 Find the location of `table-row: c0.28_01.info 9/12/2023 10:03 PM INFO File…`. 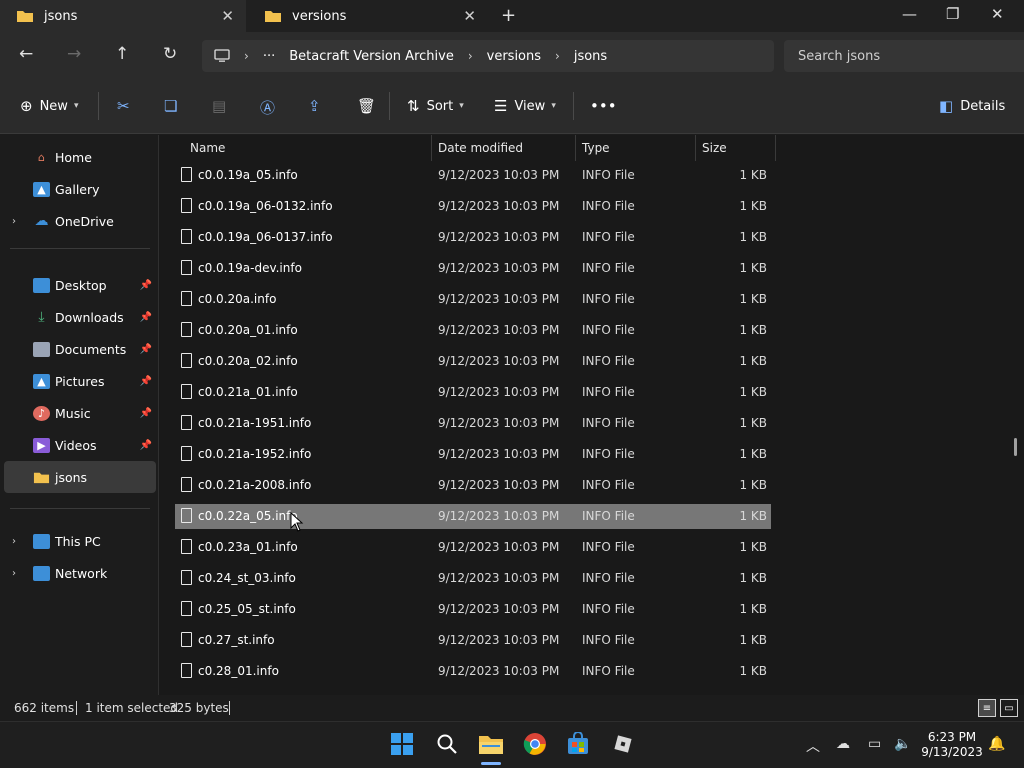

table-row: c0.28_01.info 9/12/2023 10:03 PM INFO File… is located at coordinates (473, 671).